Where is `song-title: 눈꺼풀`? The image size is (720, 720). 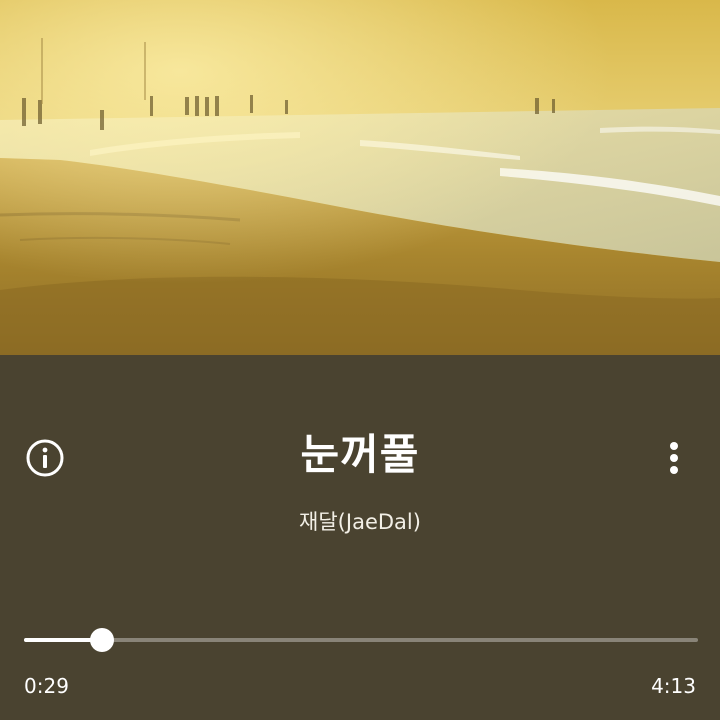 song-title: 눈꺼풀 is located at coordinates (360, 454).